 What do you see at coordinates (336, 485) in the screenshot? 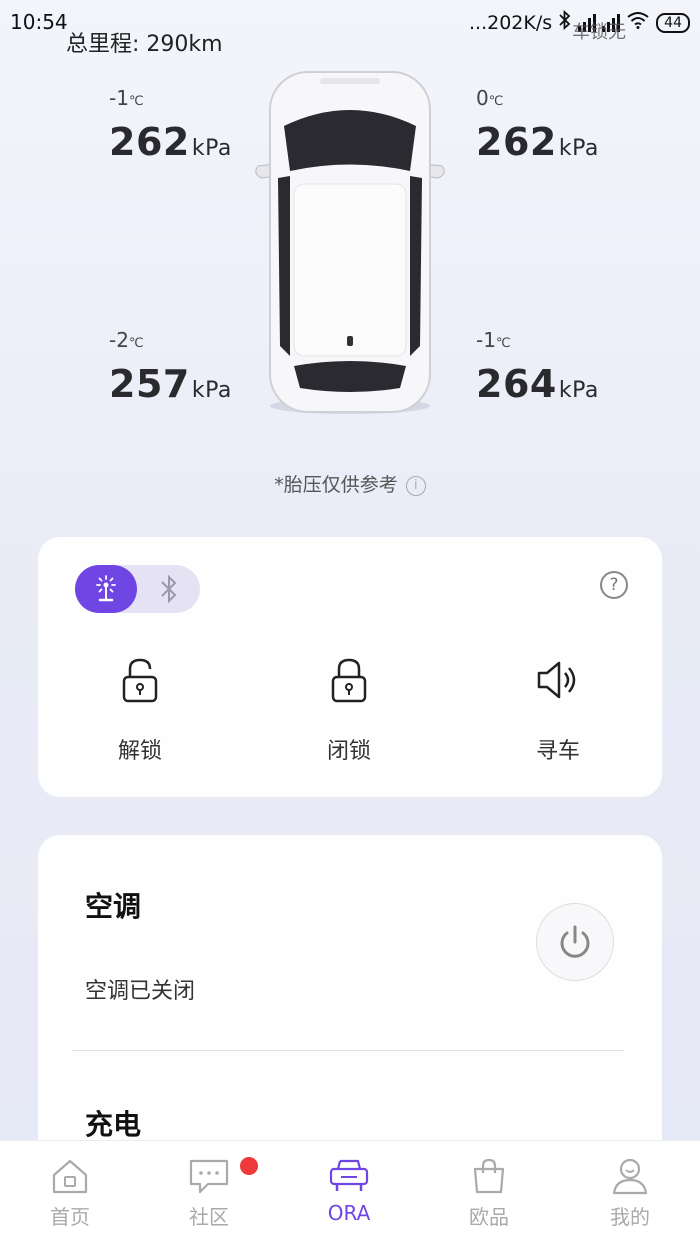
I see `tire-note-text: *胎压仅供参考` at bounding box center [336, 485].